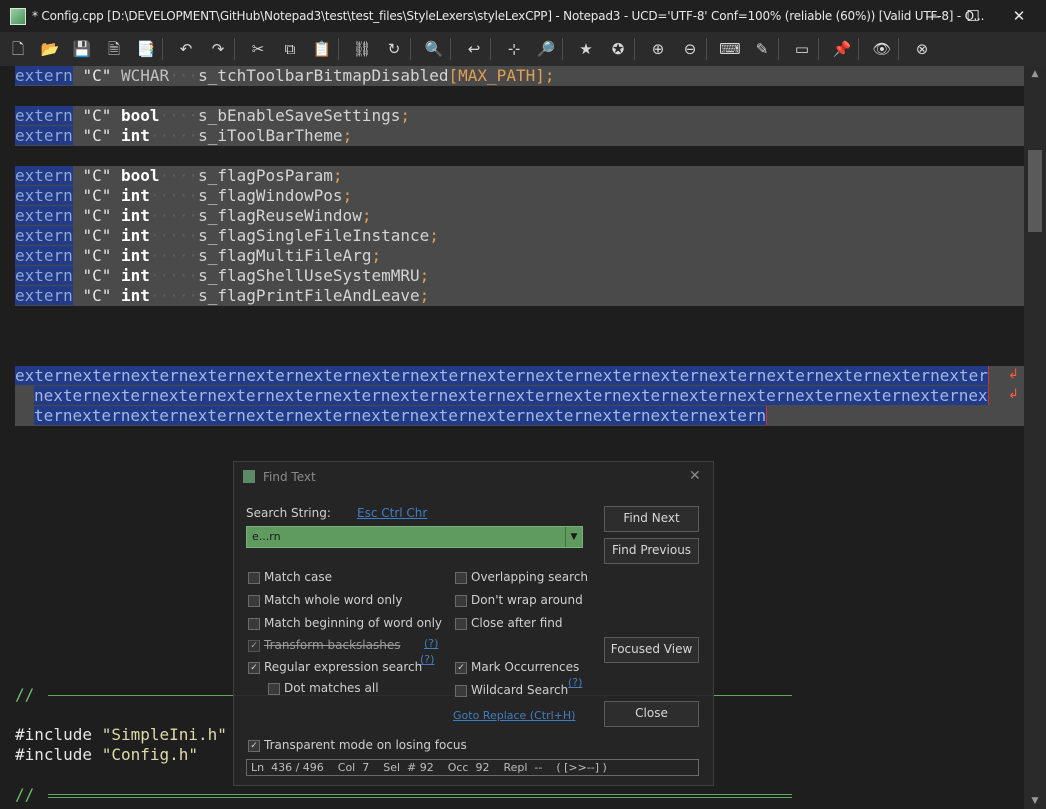  Describe the element at coordinates (882, 49) in the screenshot. I see `eye-icon: 👁` at that location.